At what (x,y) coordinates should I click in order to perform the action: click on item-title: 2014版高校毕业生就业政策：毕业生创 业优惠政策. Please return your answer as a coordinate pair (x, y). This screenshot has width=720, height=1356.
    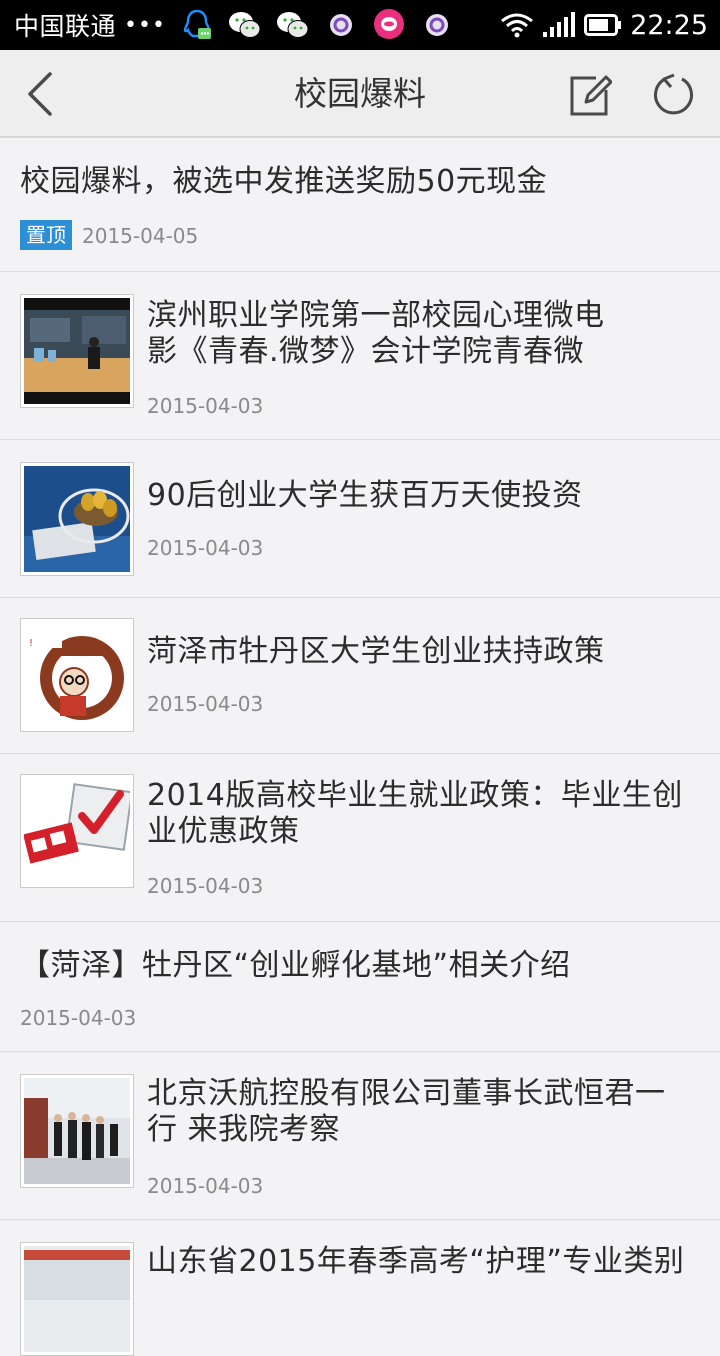
    Looking at the image, I should click on (415, 814).